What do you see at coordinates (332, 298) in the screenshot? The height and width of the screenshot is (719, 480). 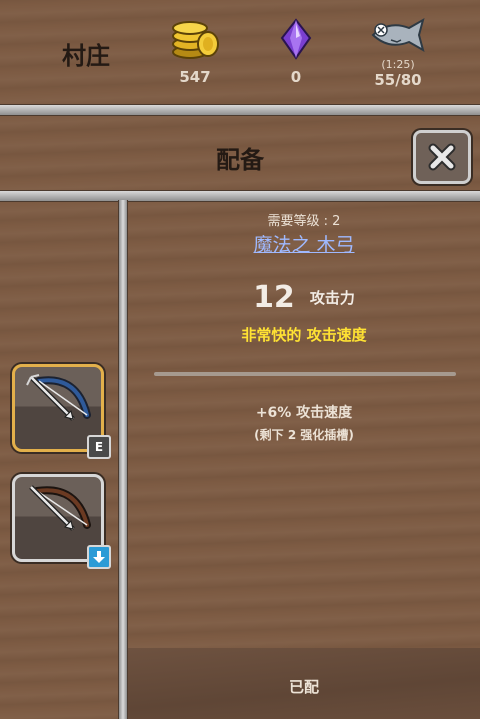 I see `attack-label: 攻击力` at bounding box center [332, 298].